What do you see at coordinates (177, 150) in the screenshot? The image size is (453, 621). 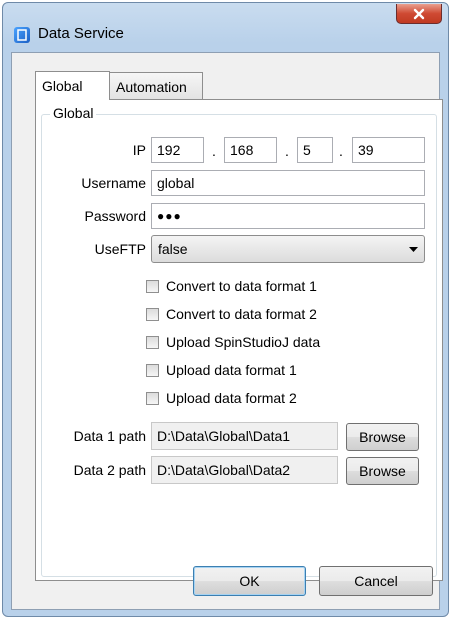 I see `ip-octet-1: 192` at bounding box center [177, 150].